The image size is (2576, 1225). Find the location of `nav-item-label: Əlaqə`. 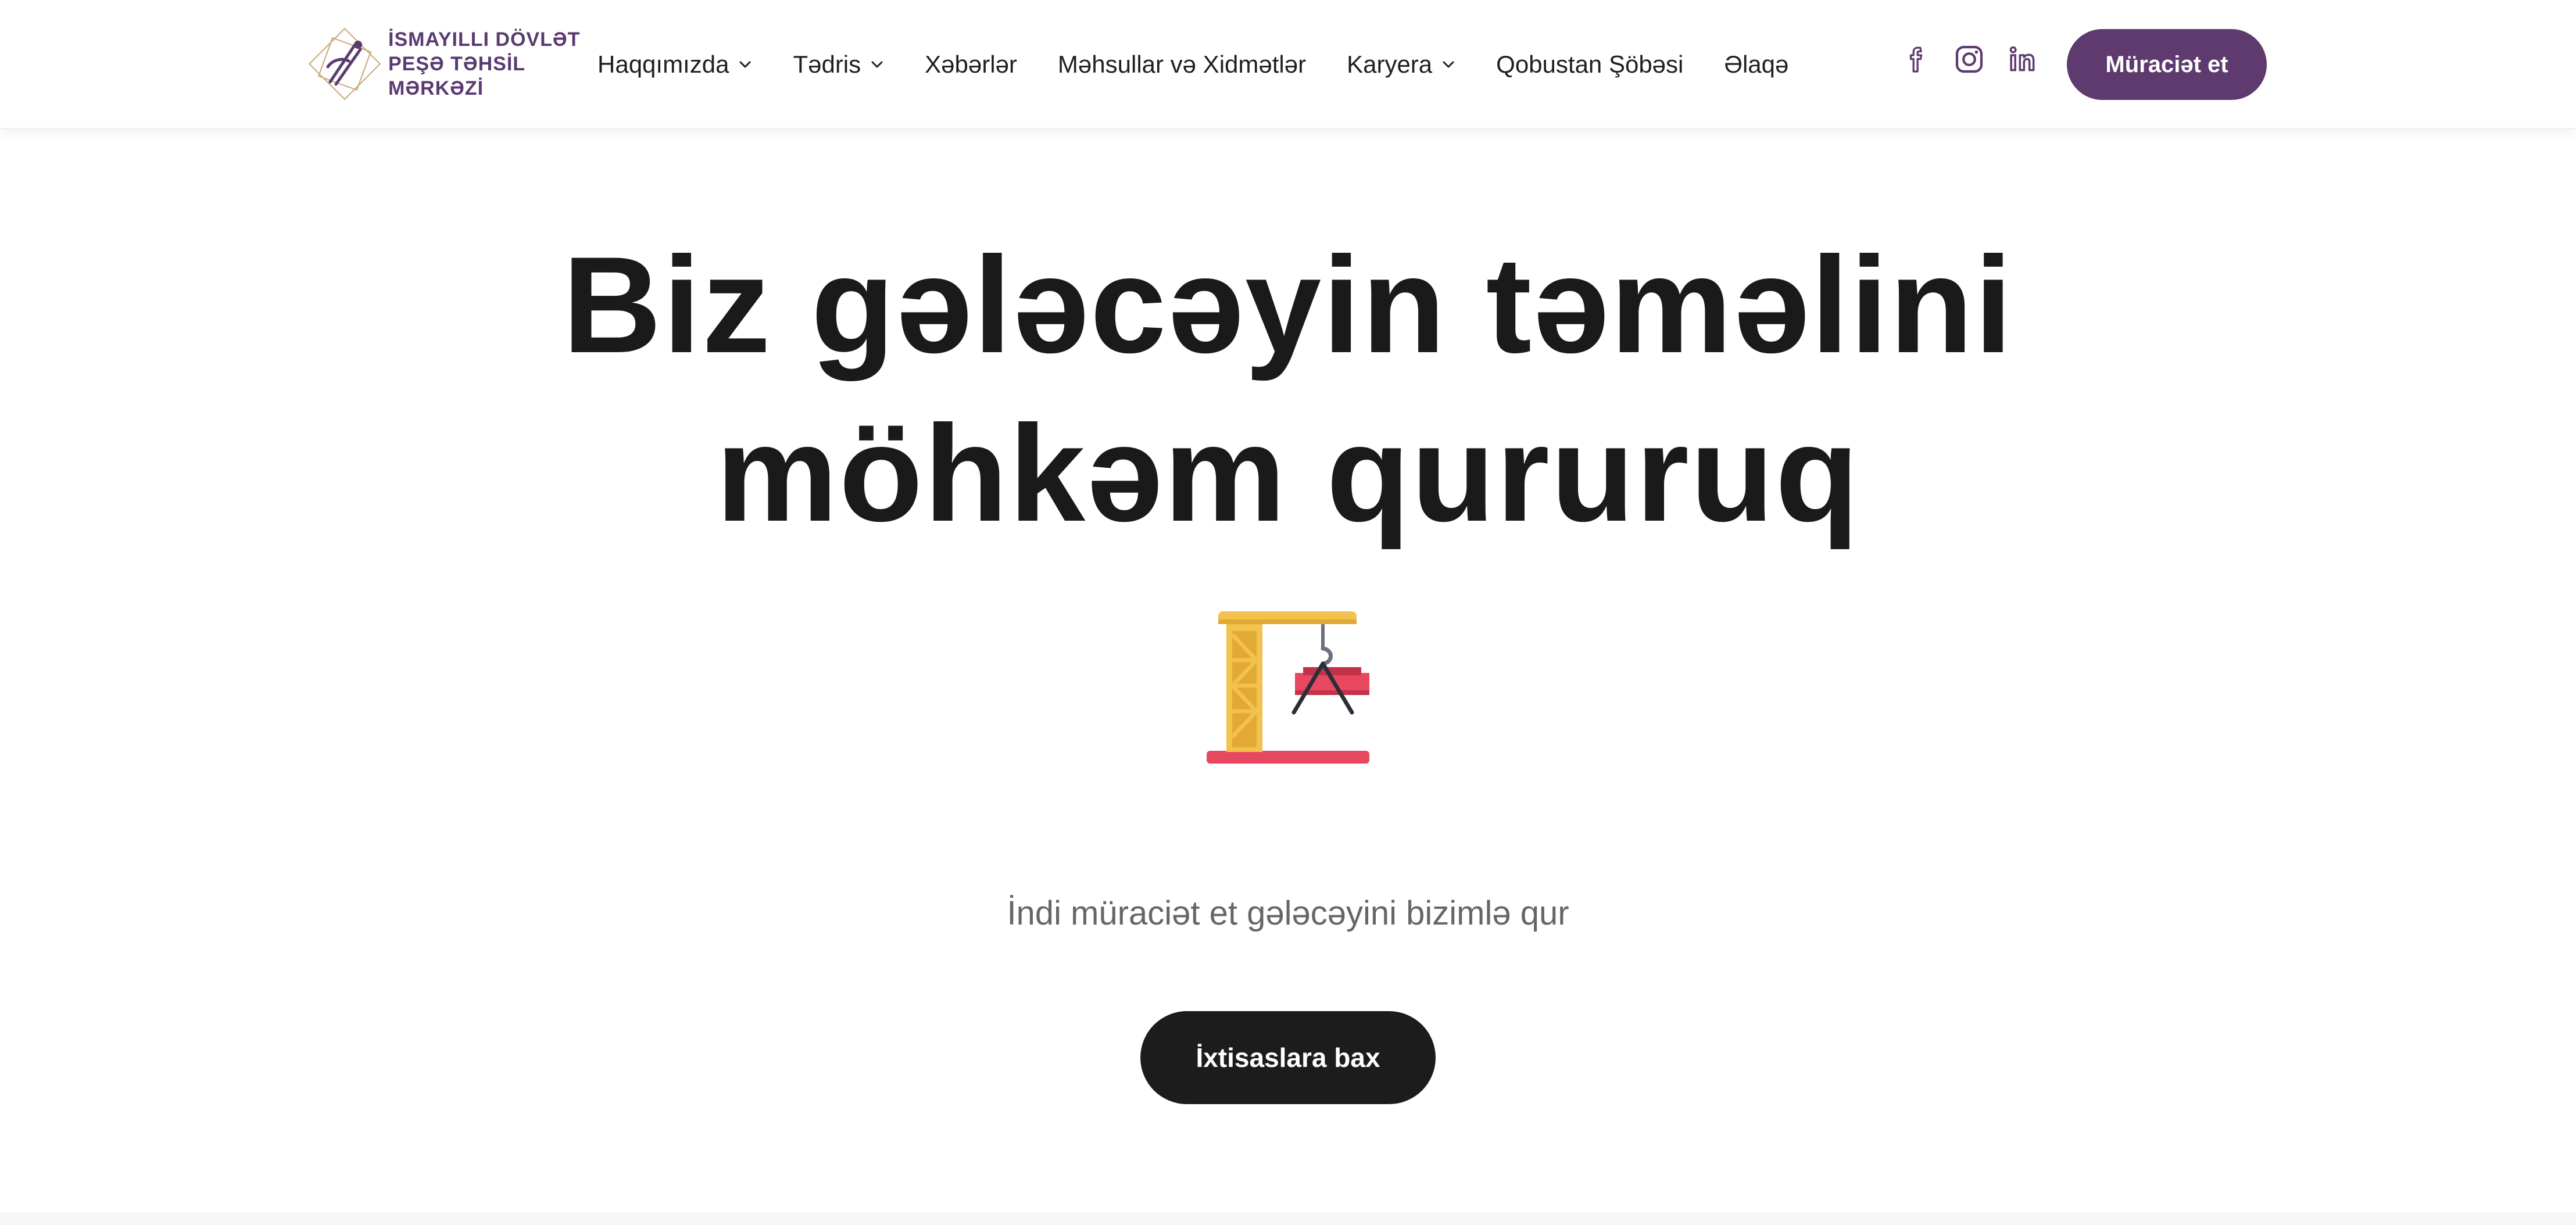

nav-item-label: Əlaqə is located at coordinates (1757, 64).